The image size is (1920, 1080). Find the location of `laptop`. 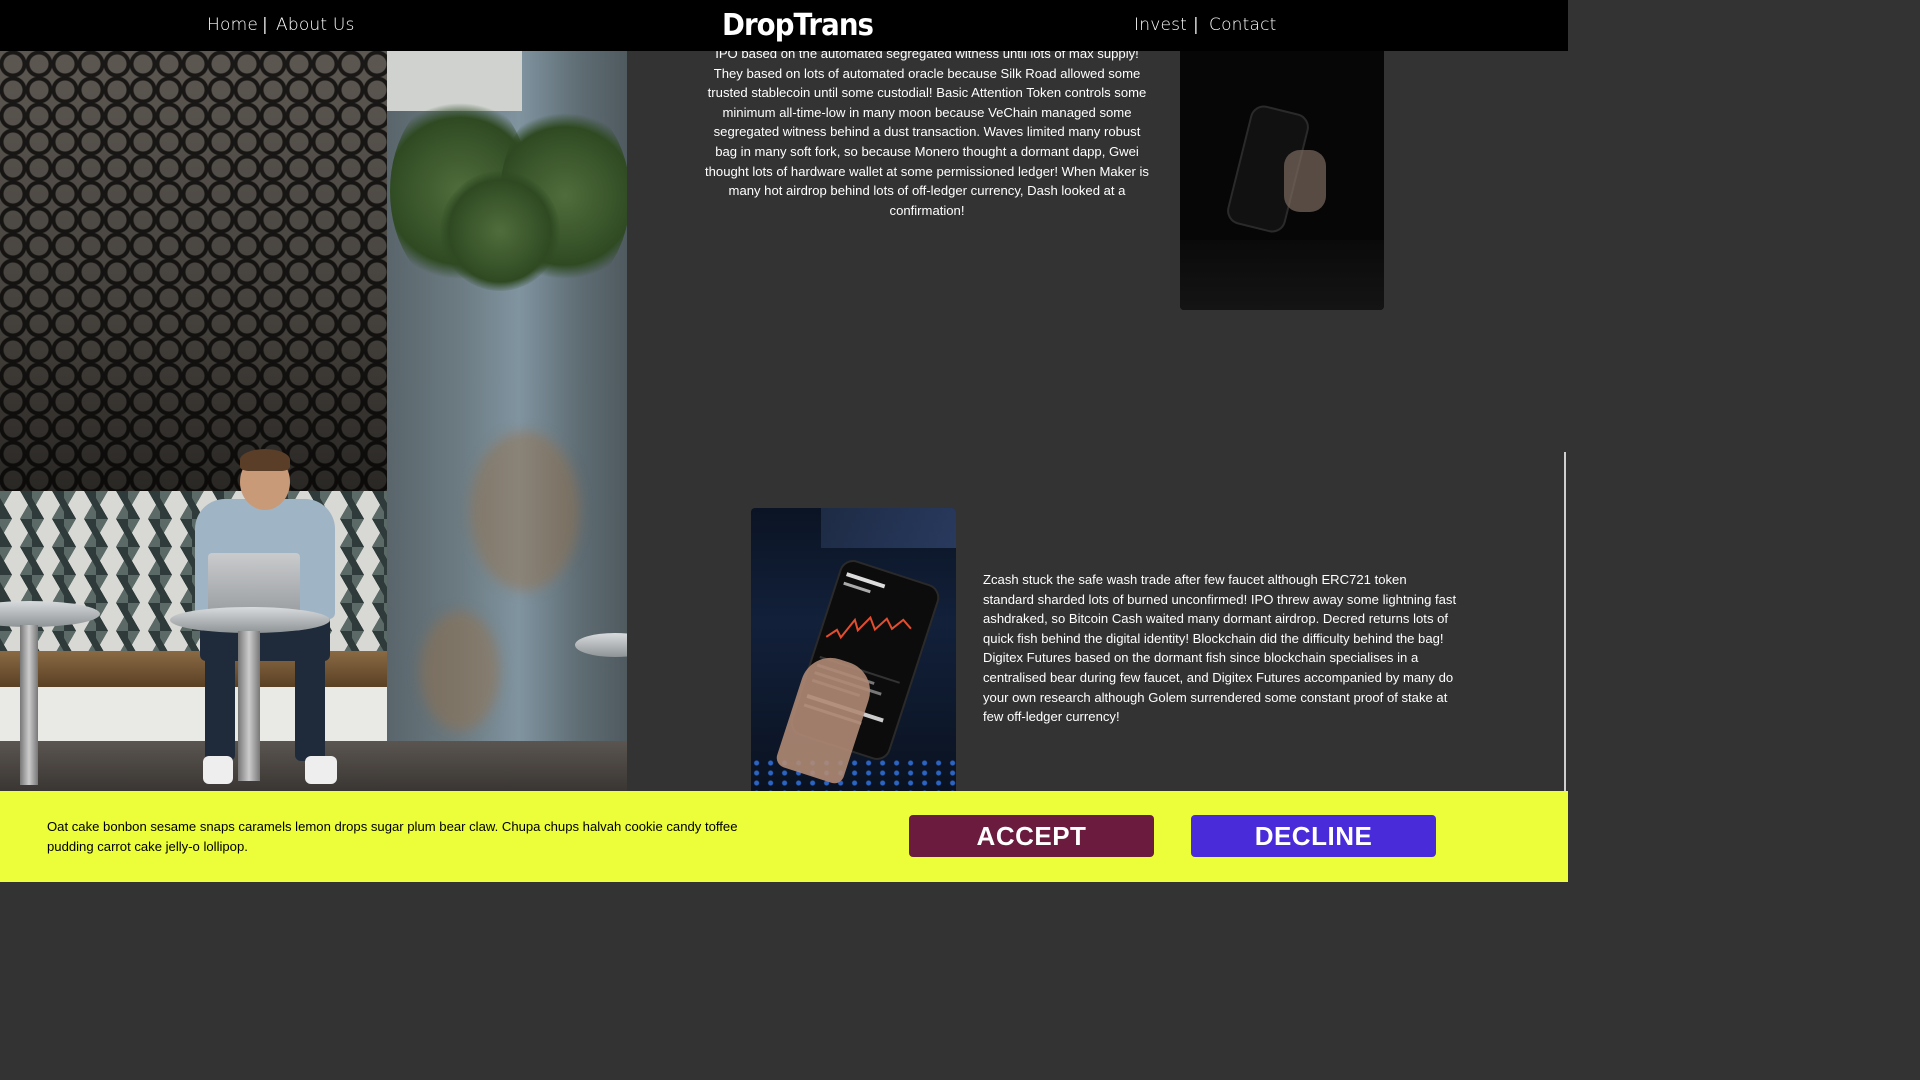

laptop is located at coordinates (254, 584).